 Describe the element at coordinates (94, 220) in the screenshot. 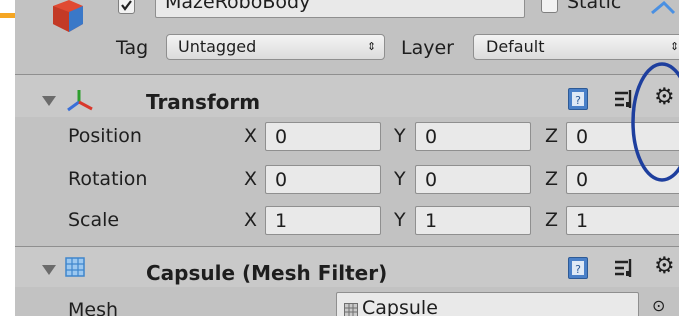

I see `scale-label: Scale` at that location.